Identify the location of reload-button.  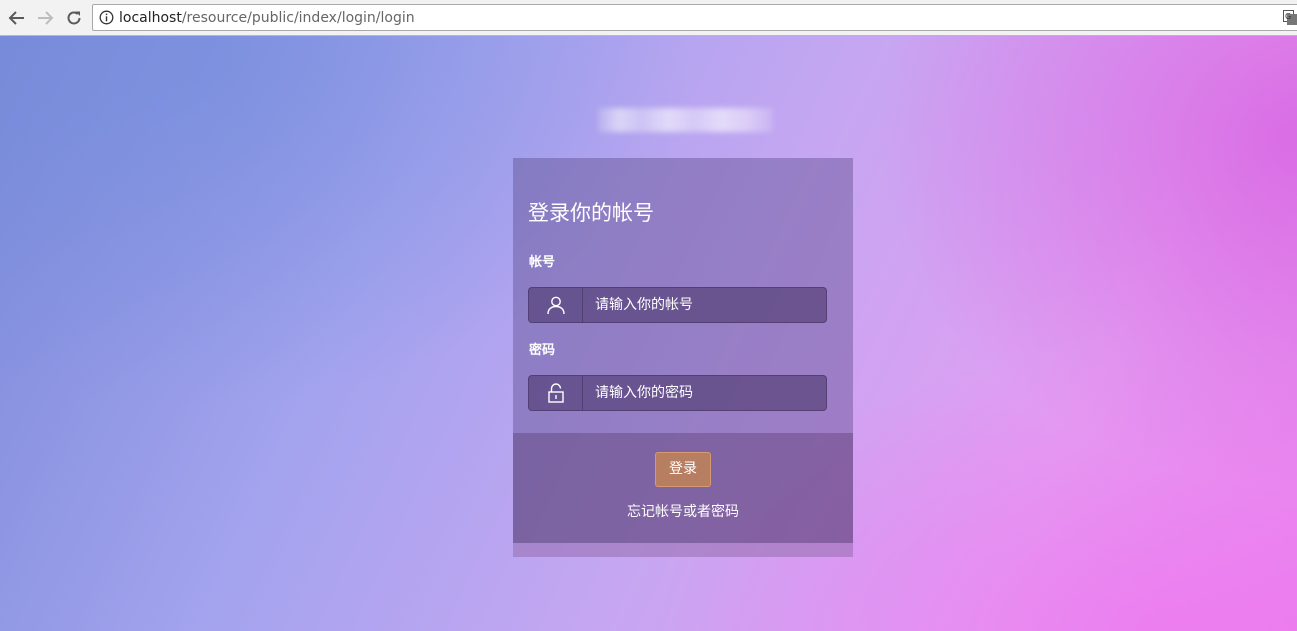
(74, 18).